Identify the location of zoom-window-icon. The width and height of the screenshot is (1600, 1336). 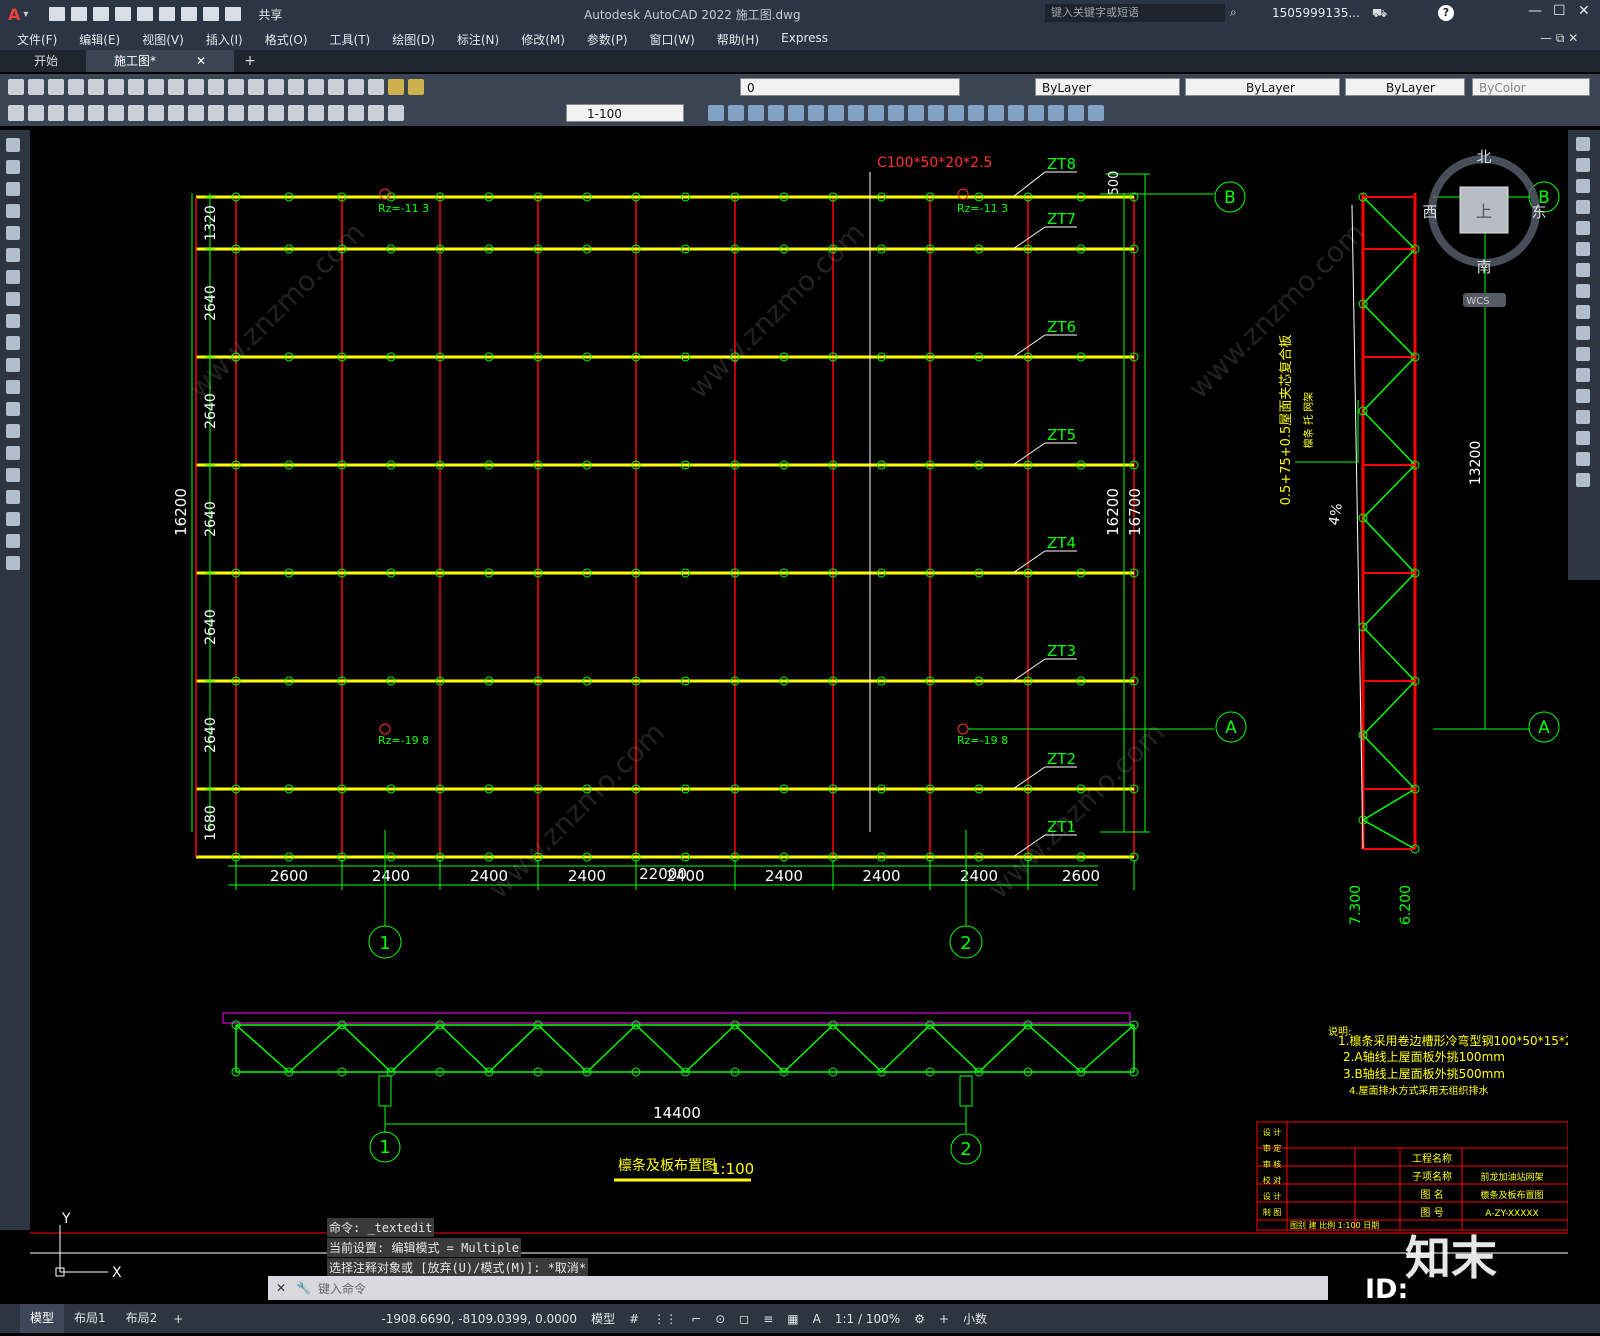
(296, 87).